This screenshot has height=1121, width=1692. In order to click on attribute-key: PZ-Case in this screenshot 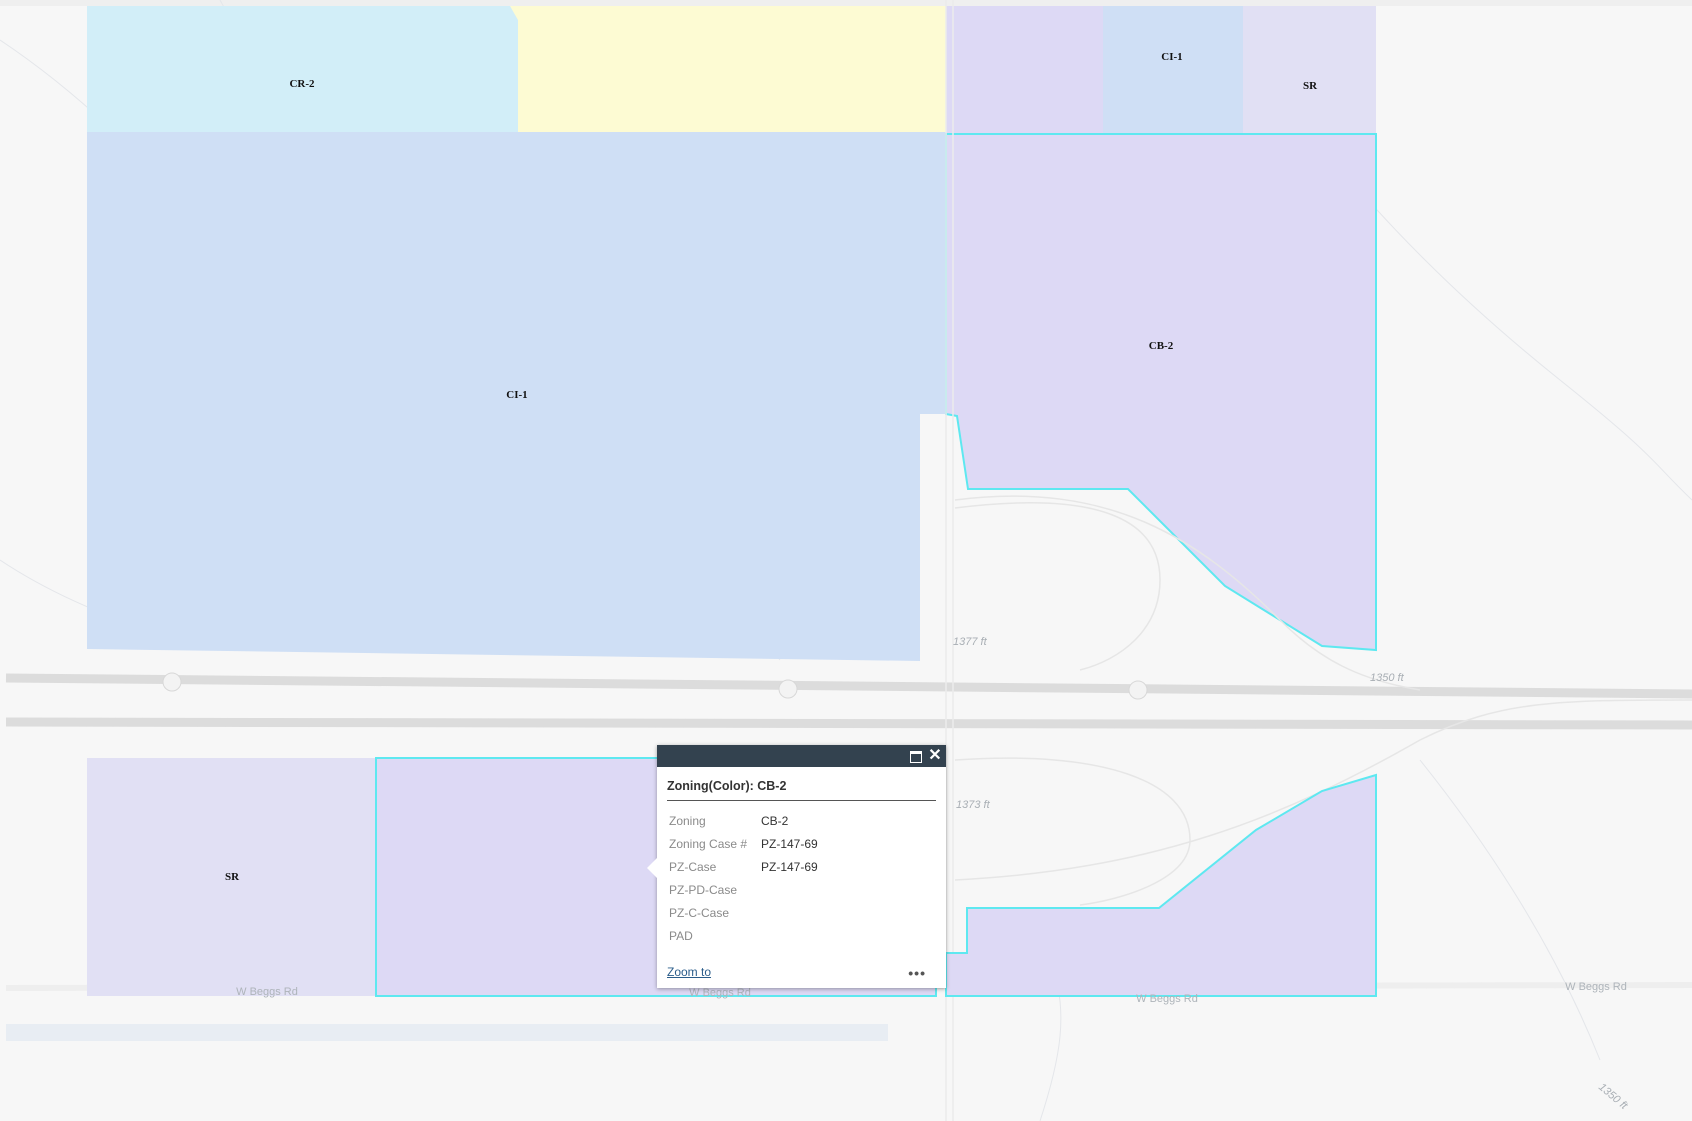, I will do `click(693, 866)`.